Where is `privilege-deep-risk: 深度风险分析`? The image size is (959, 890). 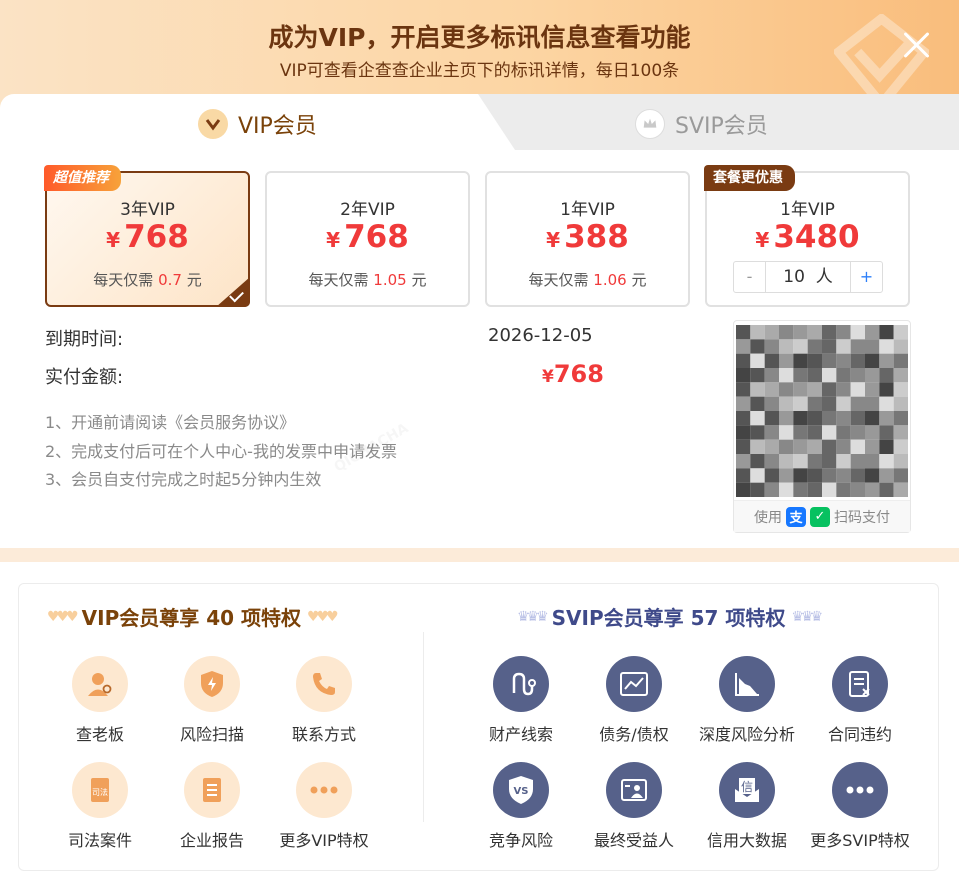
privilege-deep-risk: 深度风险分析 is located at coordinates (747, 700).